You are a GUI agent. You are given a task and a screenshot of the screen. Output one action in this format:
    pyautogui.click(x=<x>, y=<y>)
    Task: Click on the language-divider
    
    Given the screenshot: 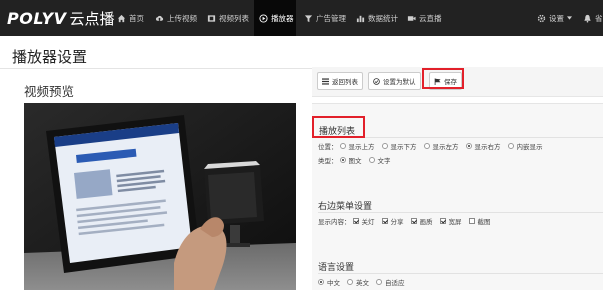 What is the action you would take?
    pyautogui.click(x=460, y=273)
    